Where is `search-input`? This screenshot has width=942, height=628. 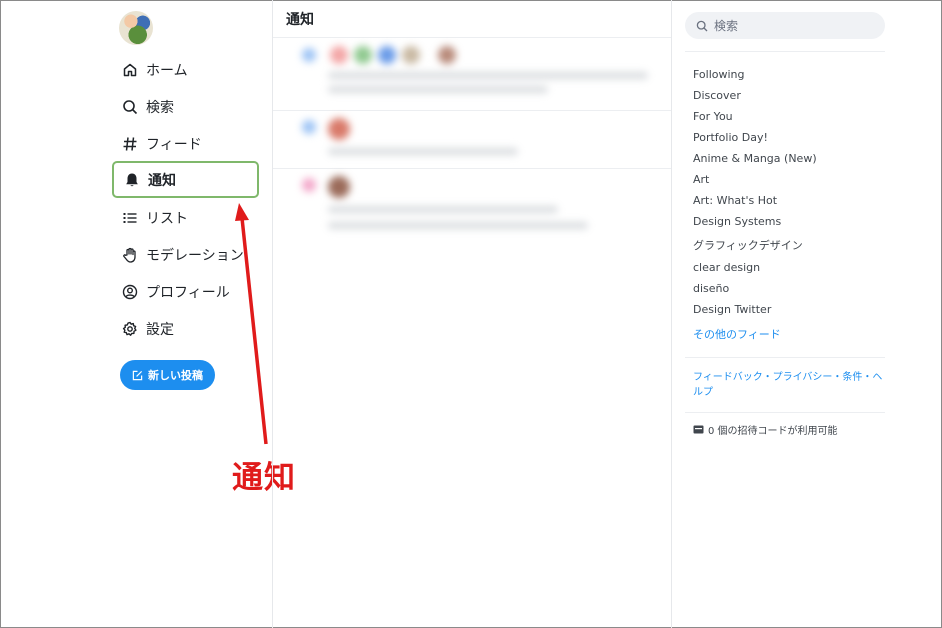 search-input is located at coordinates (789, 25).